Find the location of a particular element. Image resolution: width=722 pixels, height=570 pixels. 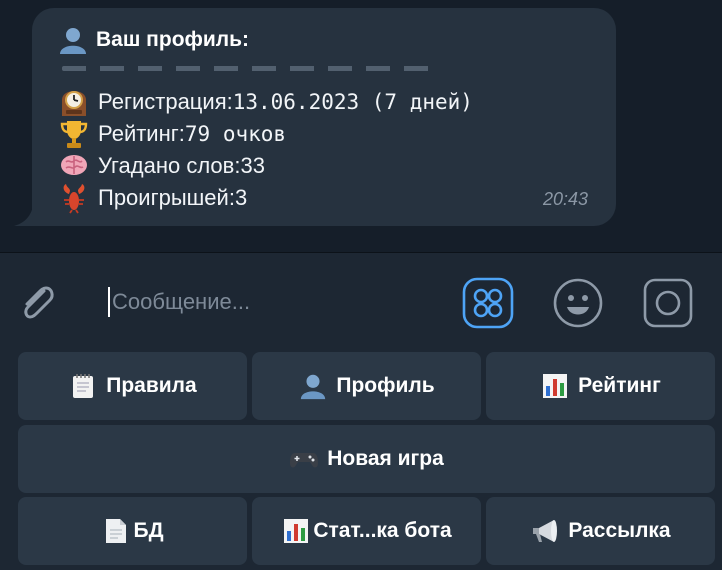

brain-icon is located at coordinates (78, 166).